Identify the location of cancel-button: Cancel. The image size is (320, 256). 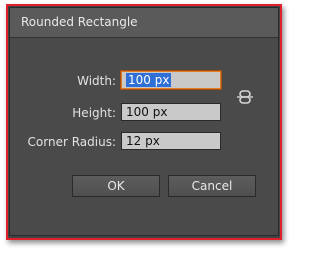
(212, 186).